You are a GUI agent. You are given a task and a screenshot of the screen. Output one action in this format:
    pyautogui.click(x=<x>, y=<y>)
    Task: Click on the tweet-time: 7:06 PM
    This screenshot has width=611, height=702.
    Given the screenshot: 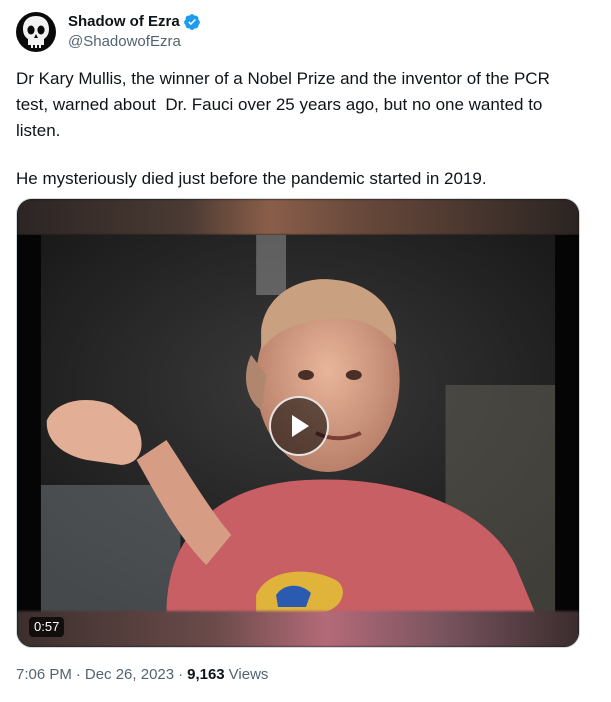 What is the action you would take?
    pyautogui.click(x=44, y=675)
    